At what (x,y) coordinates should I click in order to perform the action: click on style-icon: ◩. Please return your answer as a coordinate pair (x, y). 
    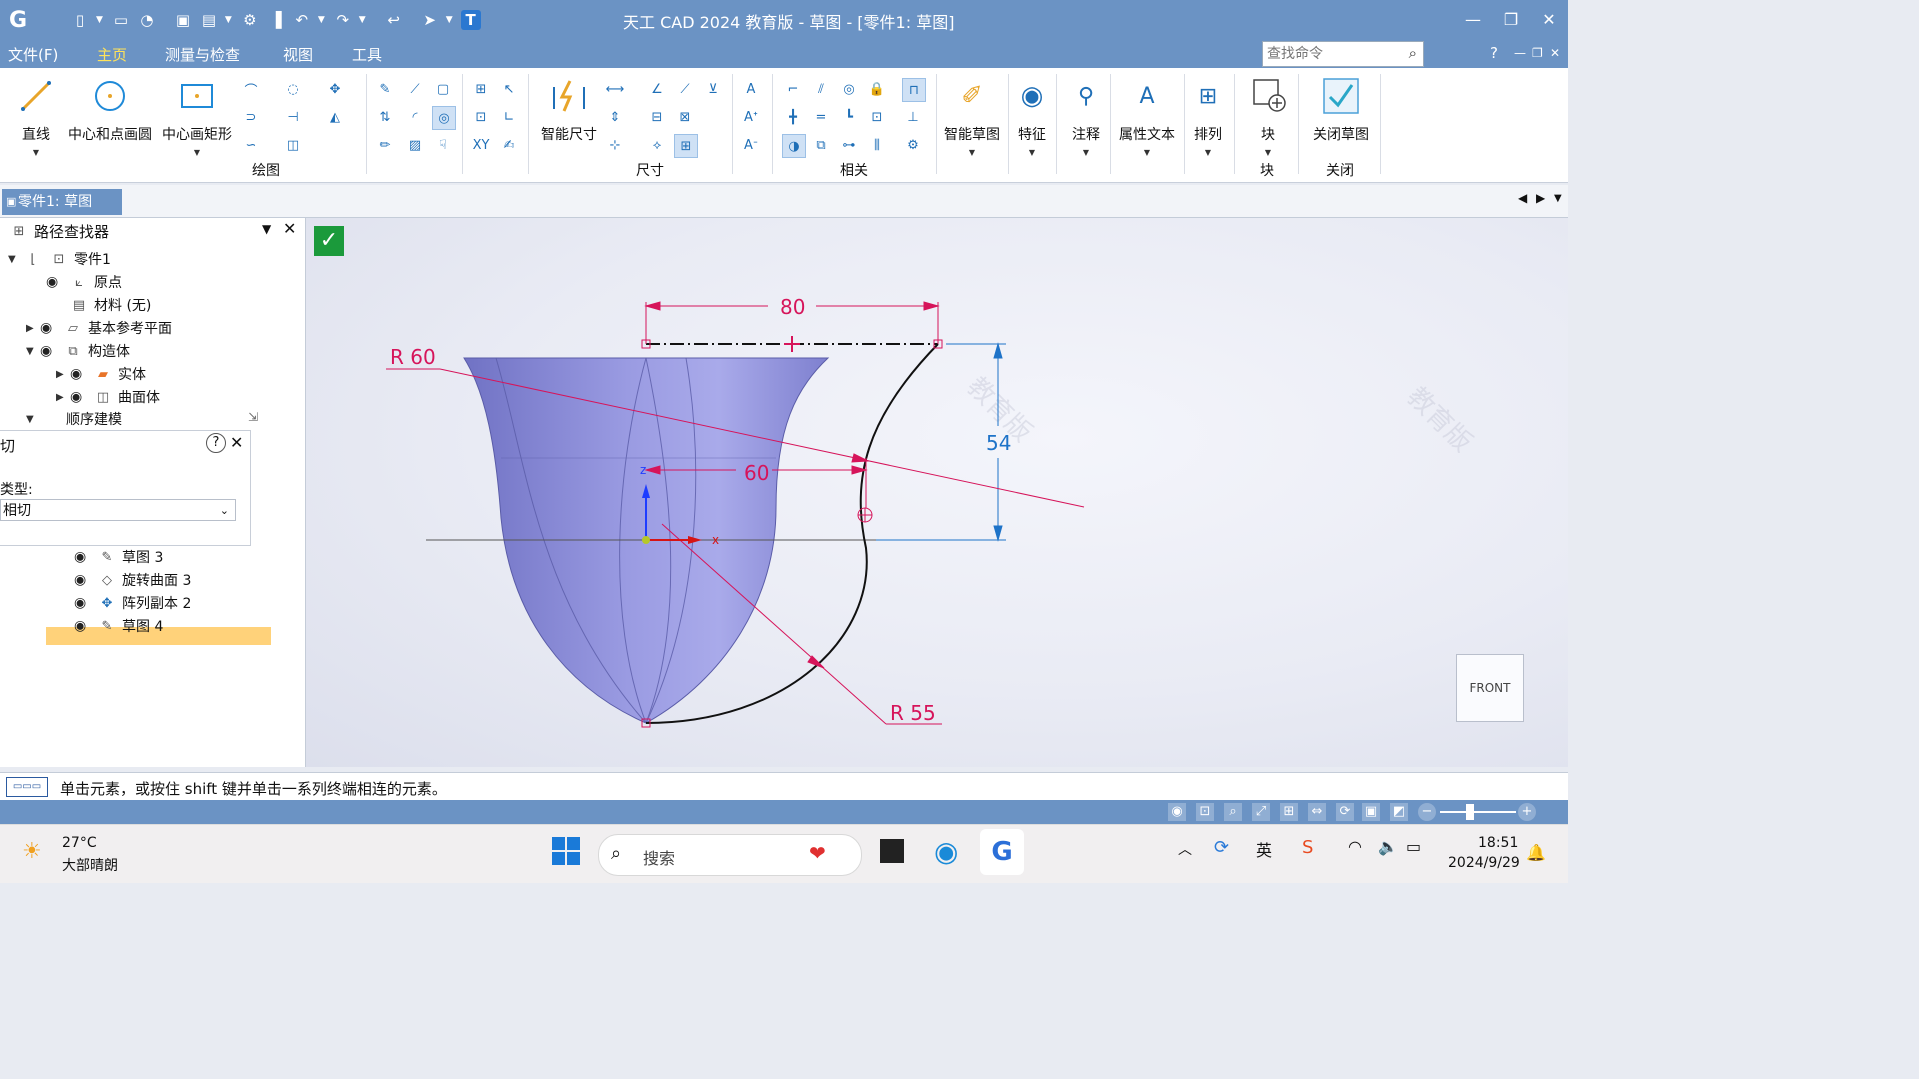
    Looking at the image, I should click on (1399, 812).